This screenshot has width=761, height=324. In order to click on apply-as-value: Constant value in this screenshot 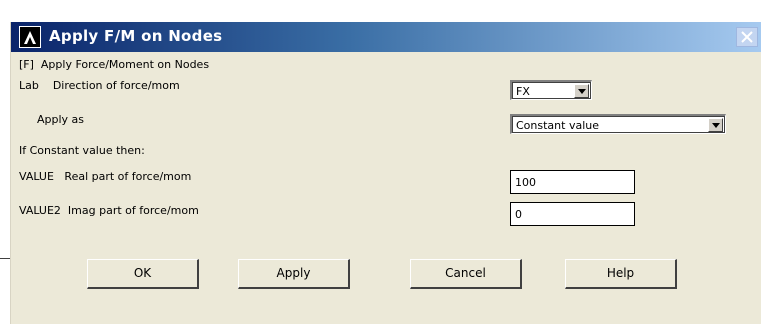, I will do `click(557, 125)`.